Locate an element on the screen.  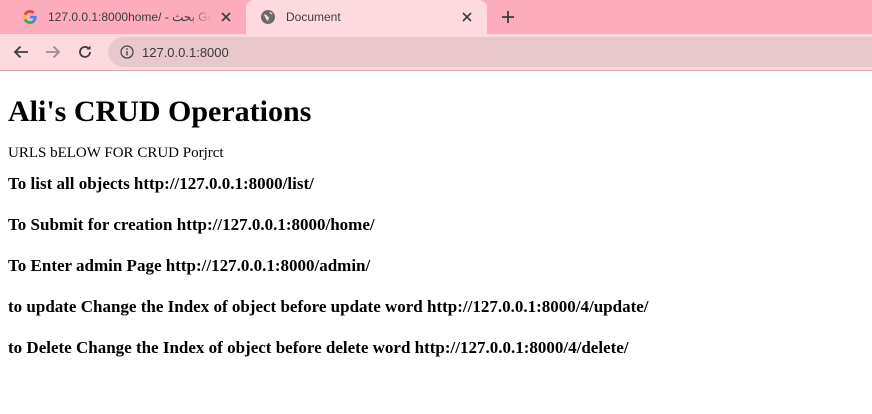
new-tab-button is located at coordinates (508, 17).